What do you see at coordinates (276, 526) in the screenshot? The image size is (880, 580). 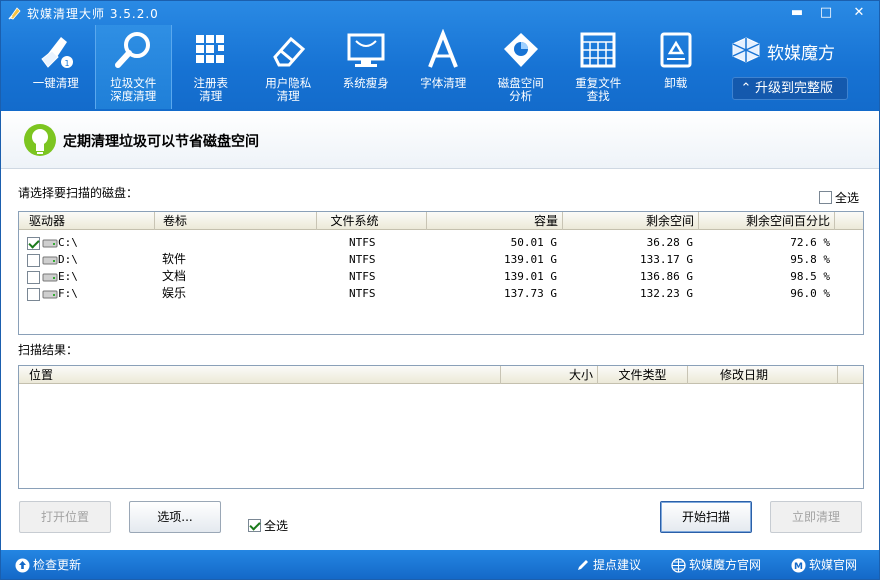 I see `select-all-label: 全选` at bounding box center [276, 526].